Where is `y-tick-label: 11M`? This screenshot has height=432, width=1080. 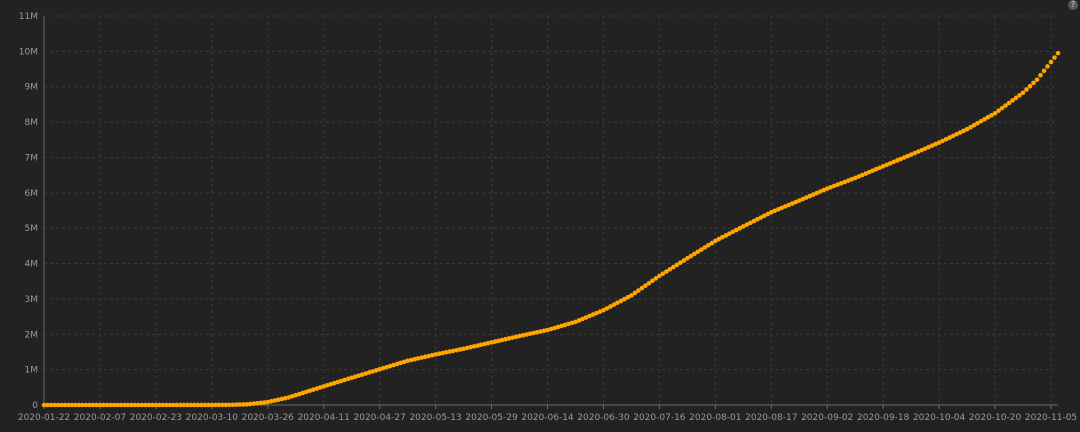
y-tick-label: 11M is located at coordinates (28, 17).